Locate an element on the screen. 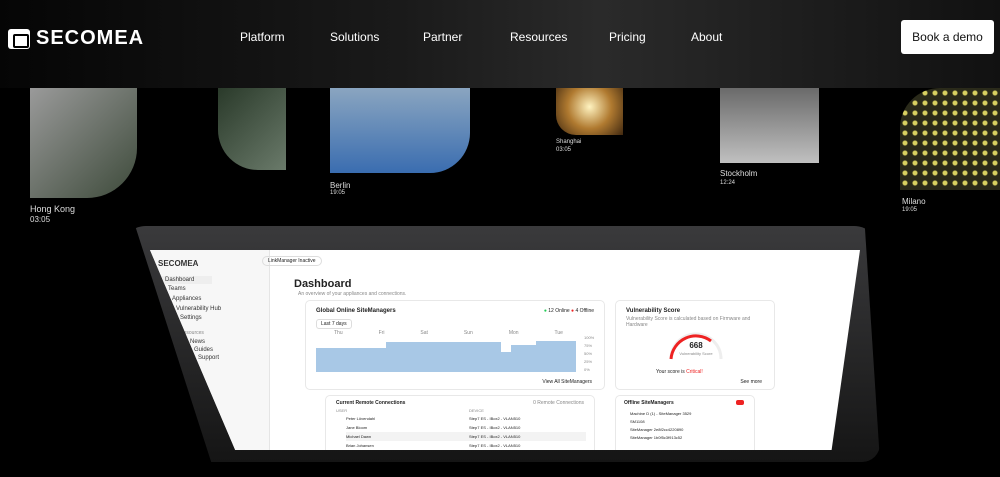 The height and width of the screenshot is (477, 1000). brand-name: SECOMEA is located at coordinates (90, 38).